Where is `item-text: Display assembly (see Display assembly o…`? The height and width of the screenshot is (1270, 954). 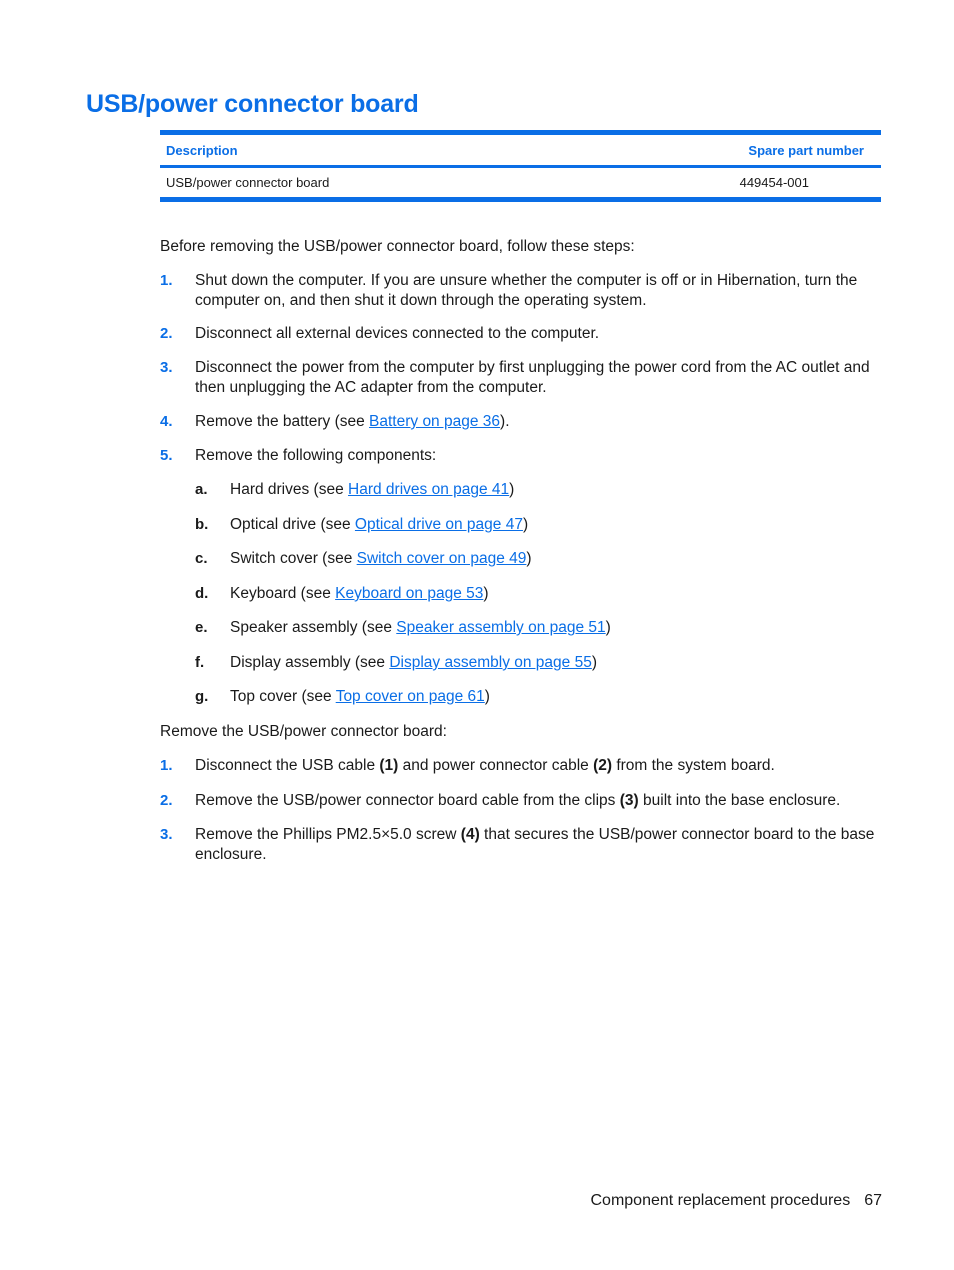
item-text: Display assembly (see Display assembly o… is located at coordinates (413, 663).